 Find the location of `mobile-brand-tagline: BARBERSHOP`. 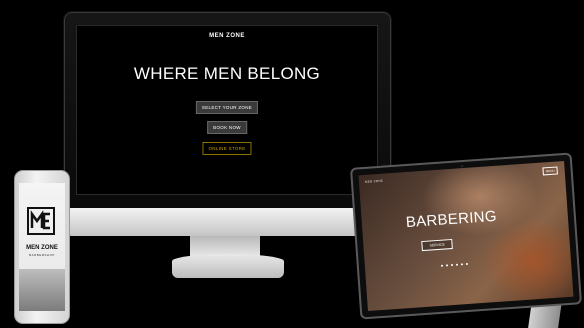

mobile-brand-tagline: BARBERSHOP is located at coordinates (42, 255).